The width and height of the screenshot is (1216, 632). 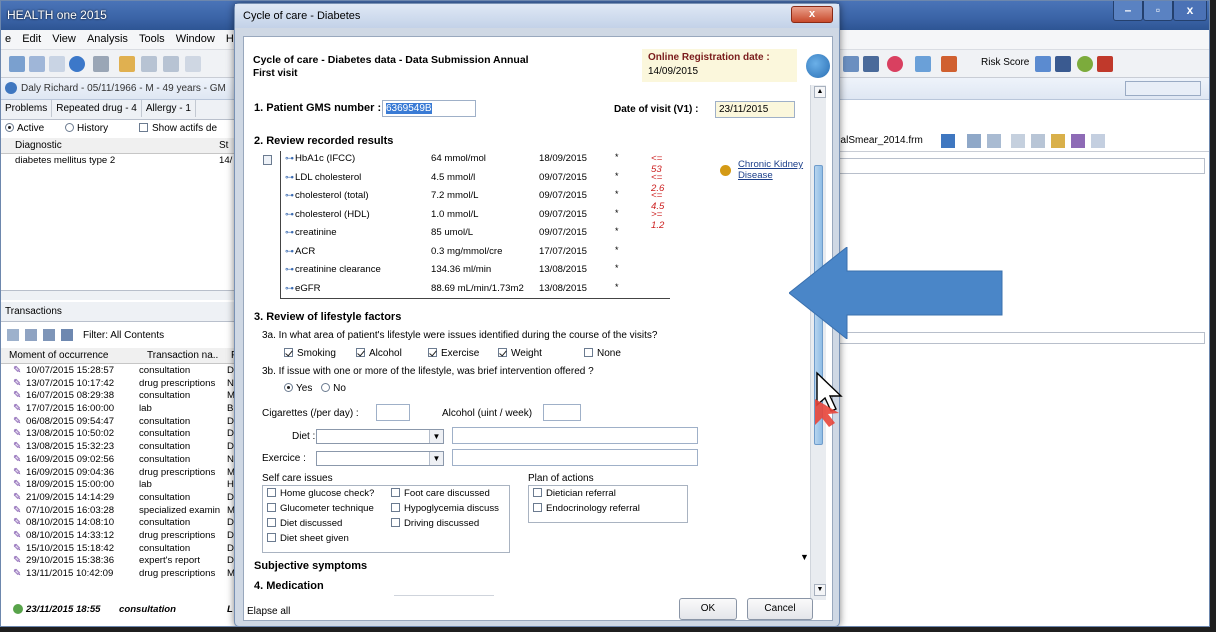 I want to click on transaction-row: ✎ 08/10/2015 14:08:10 consultation D, so click(x=119, y=523).